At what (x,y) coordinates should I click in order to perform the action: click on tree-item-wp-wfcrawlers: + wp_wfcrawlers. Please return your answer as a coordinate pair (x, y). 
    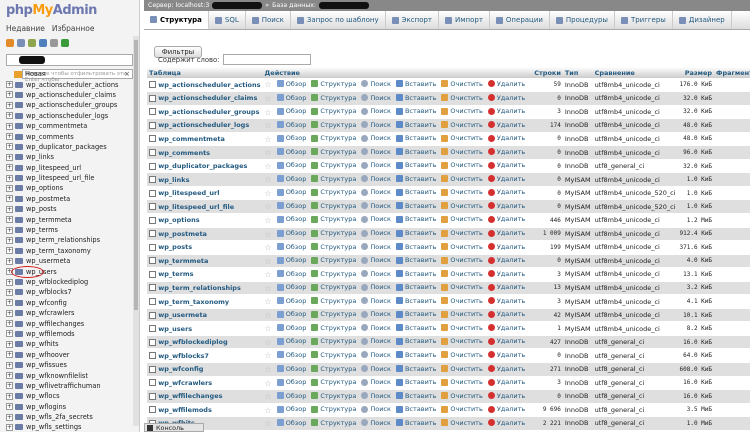
    Looking at the image, I should click on (68, 313).